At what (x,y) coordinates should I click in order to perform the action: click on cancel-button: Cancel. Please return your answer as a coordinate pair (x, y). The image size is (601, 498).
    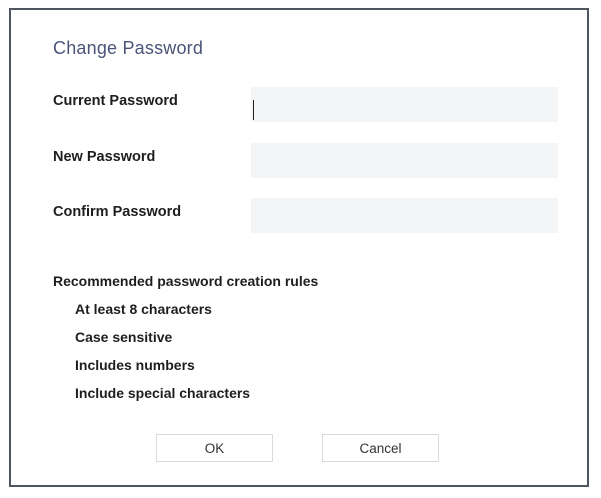
    Looking at the image, I should click on (380, 448).